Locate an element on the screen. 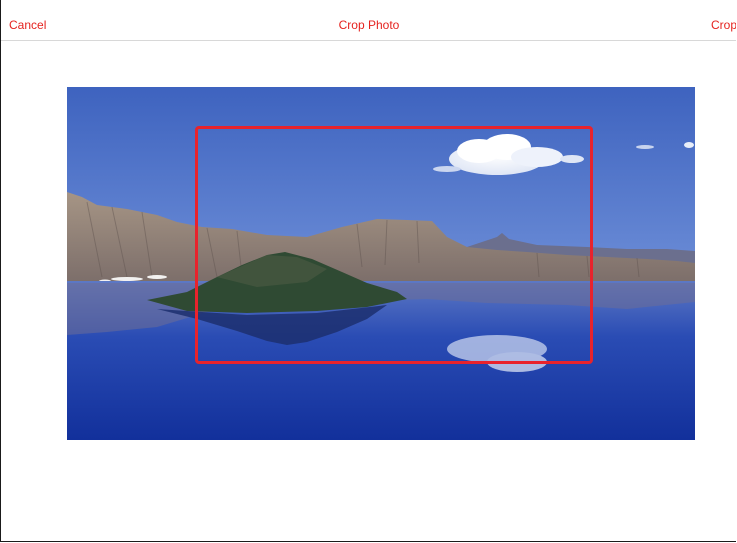 The width and height of the screenshot is (737, 543). navigation-bar: Cancel Crop Photo Crop is located at coordinates (368, 20).